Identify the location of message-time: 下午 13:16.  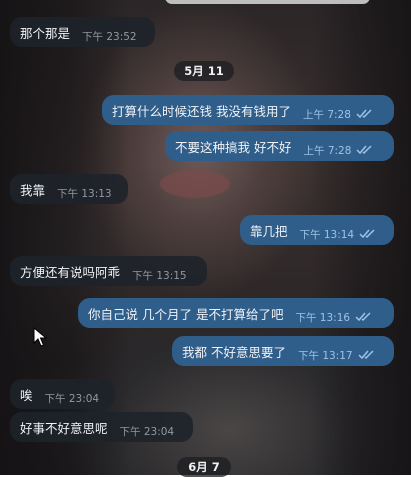
(323, 317).